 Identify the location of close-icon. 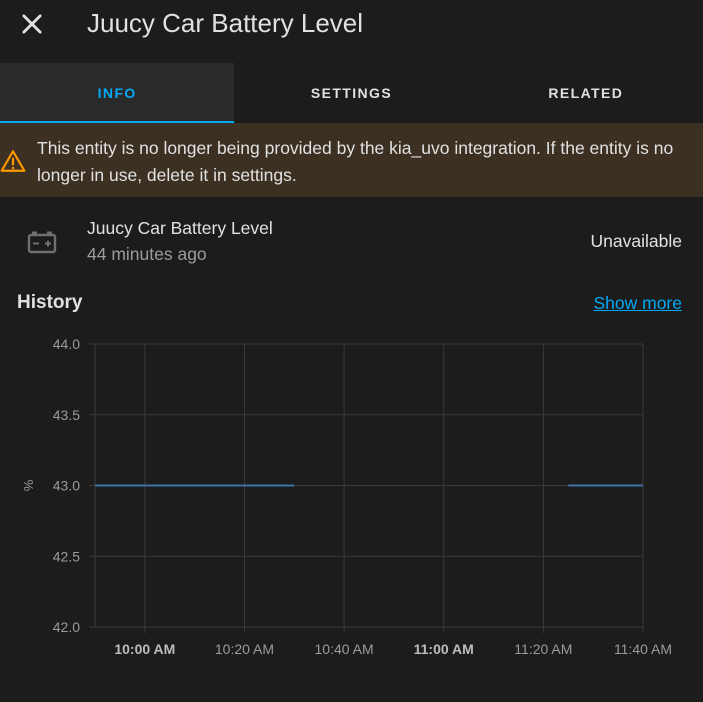
(32, 24).